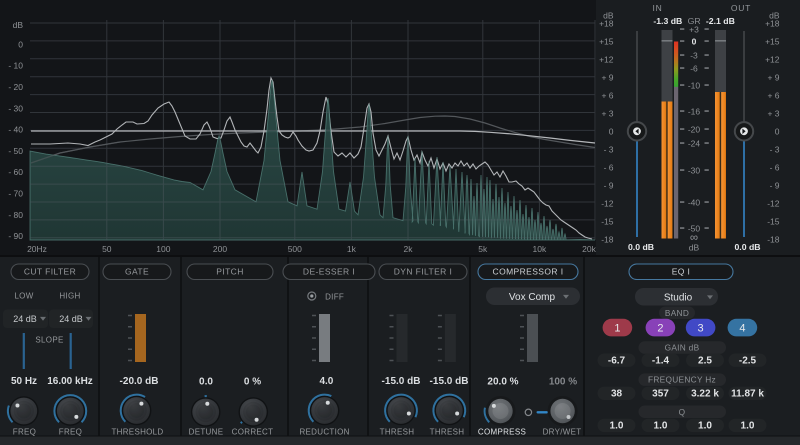 The width and height of the screenshot is (800, 445). I want to click on svg-text: 3.22 k, so click(705, 394).